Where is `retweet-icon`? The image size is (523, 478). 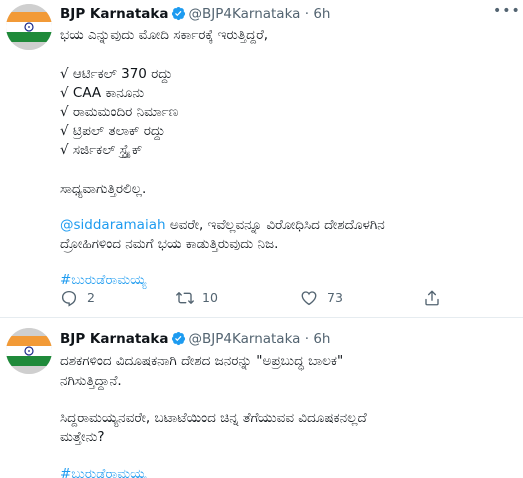
retweet-icon is located at coordinates (185, 298).